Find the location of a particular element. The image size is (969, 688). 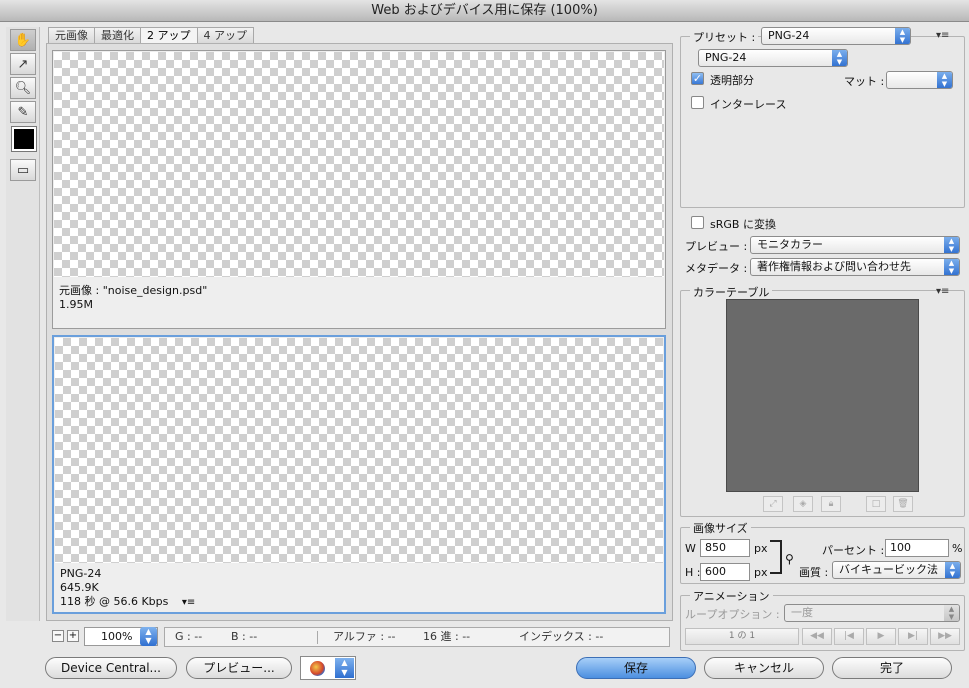

height-label: H : is located at coordinates (693, 572).